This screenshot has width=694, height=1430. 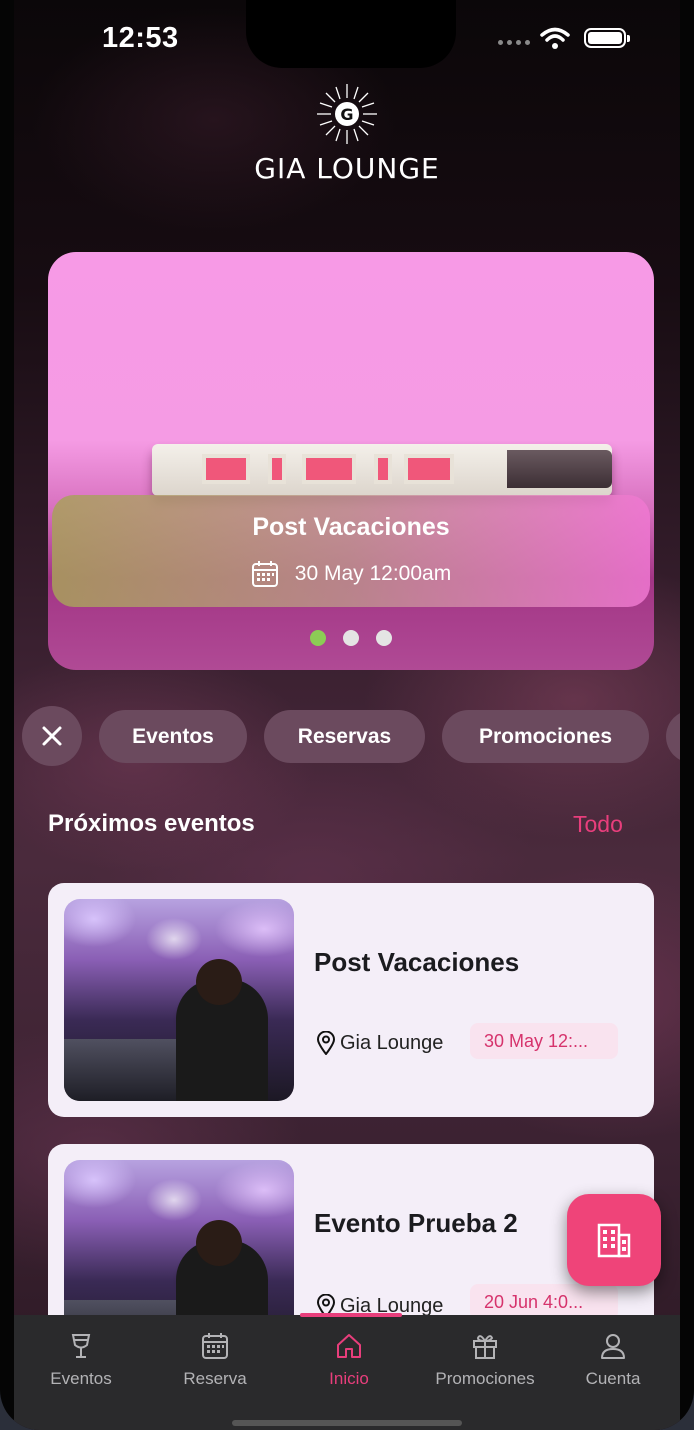 What do you see at coordinates (81, 1346) in the screenshot?
I see `cocktail-glass-icon` at bounding box center [81, 1346].